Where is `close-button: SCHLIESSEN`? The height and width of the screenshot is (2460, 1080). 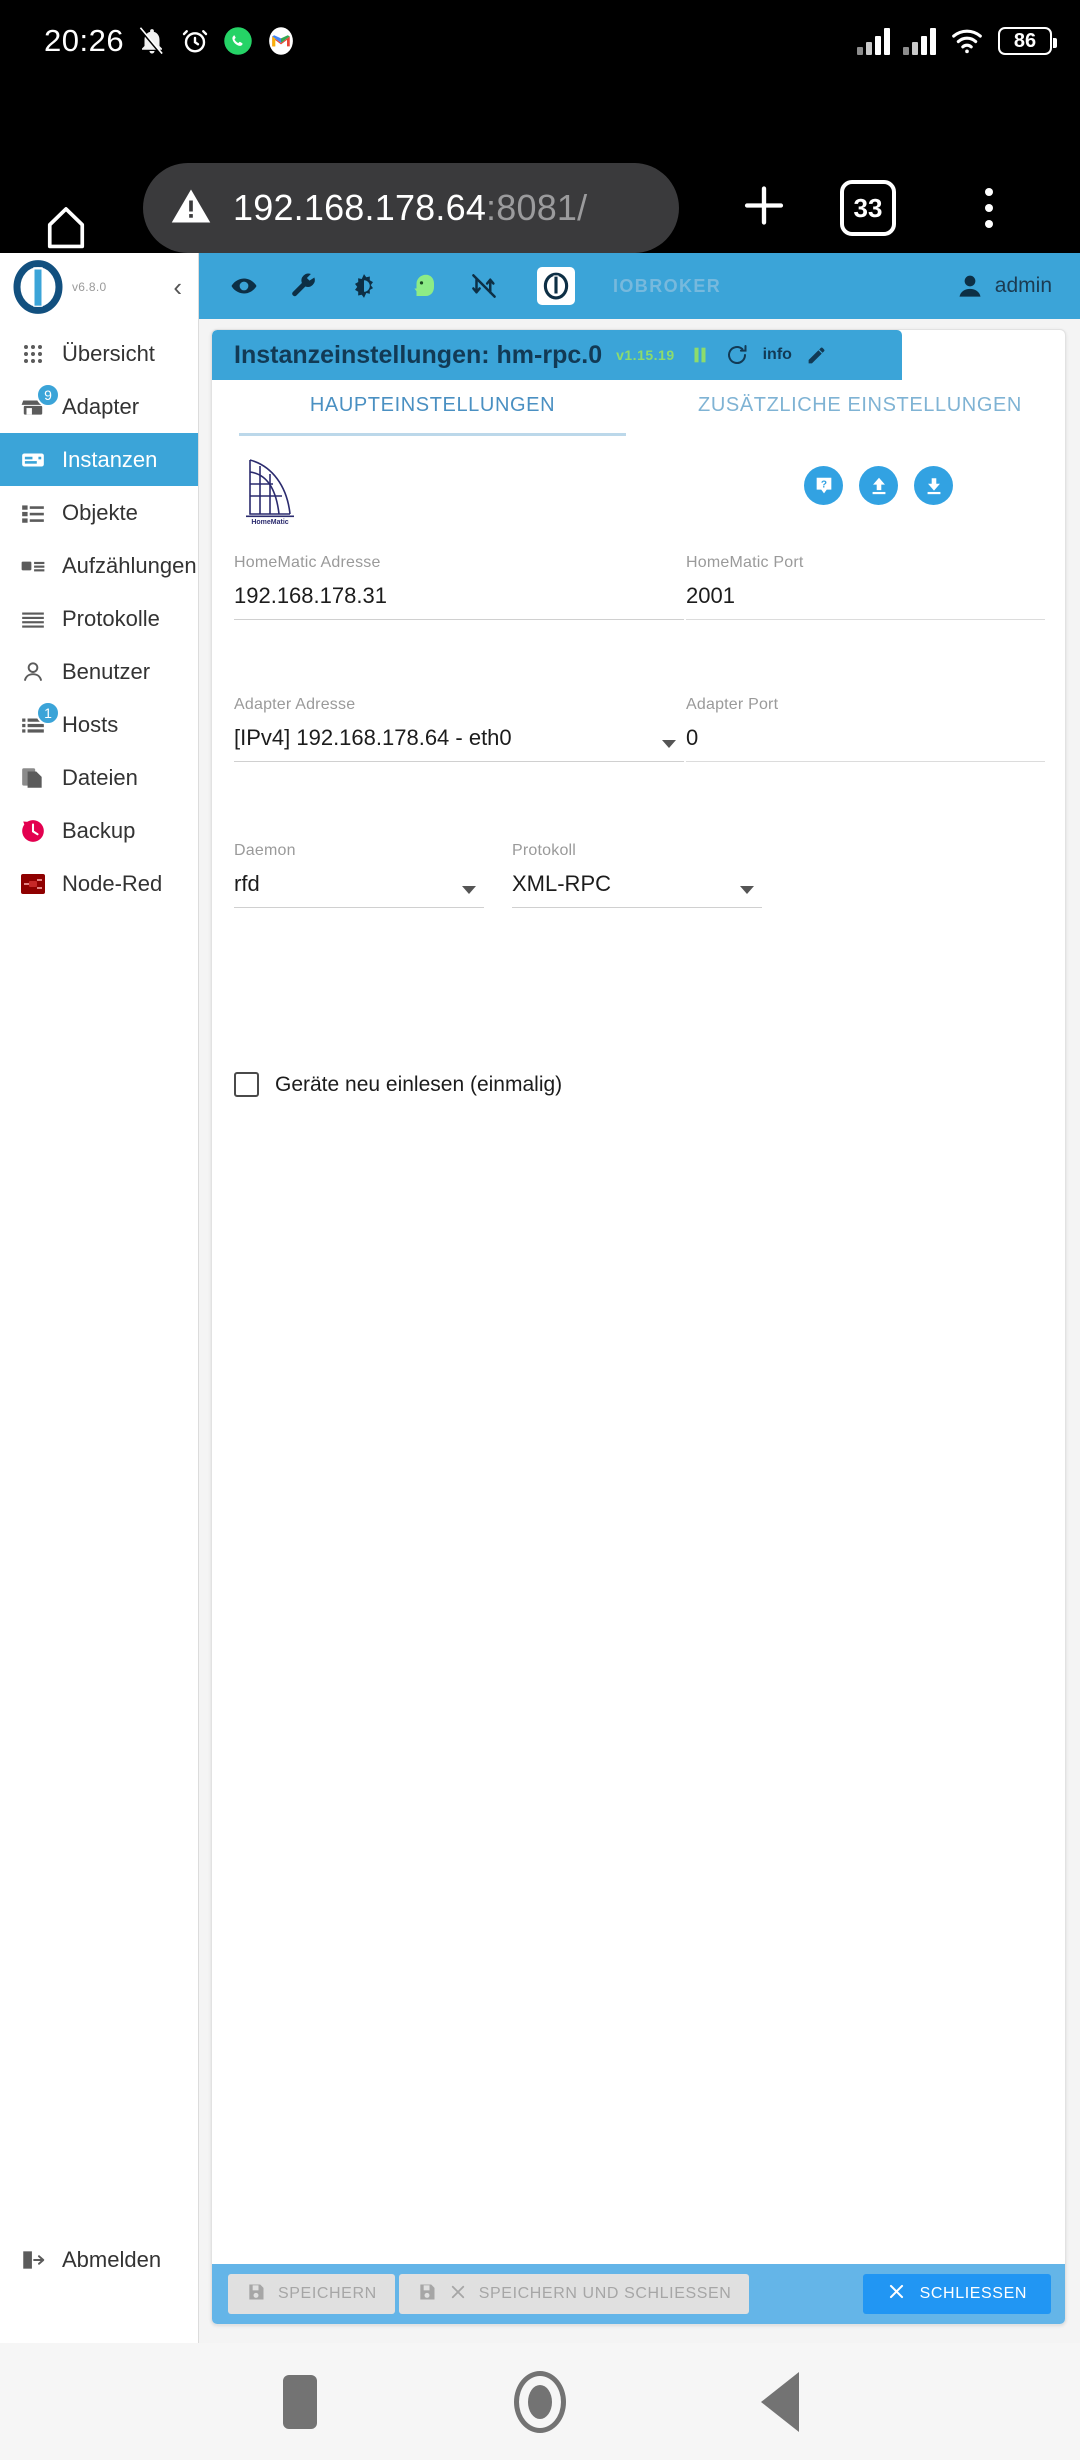
close-button: SCHLIESSEN is located at coordinates (956, 2294).